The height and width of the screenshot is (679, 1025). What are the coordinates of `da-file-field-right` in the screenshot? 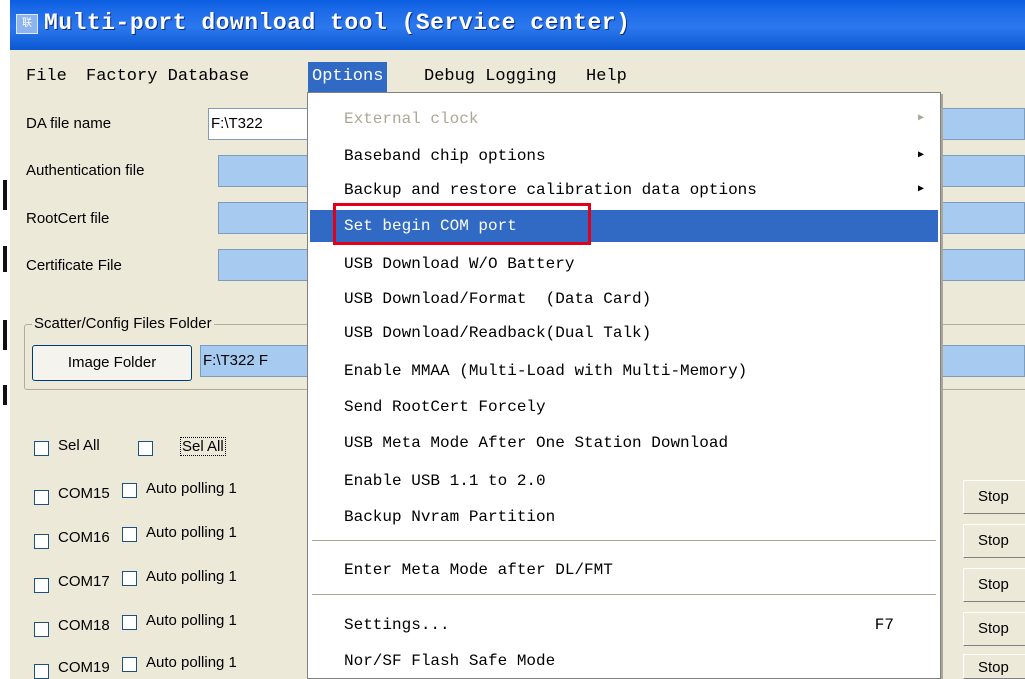 It's located at (982, 124).